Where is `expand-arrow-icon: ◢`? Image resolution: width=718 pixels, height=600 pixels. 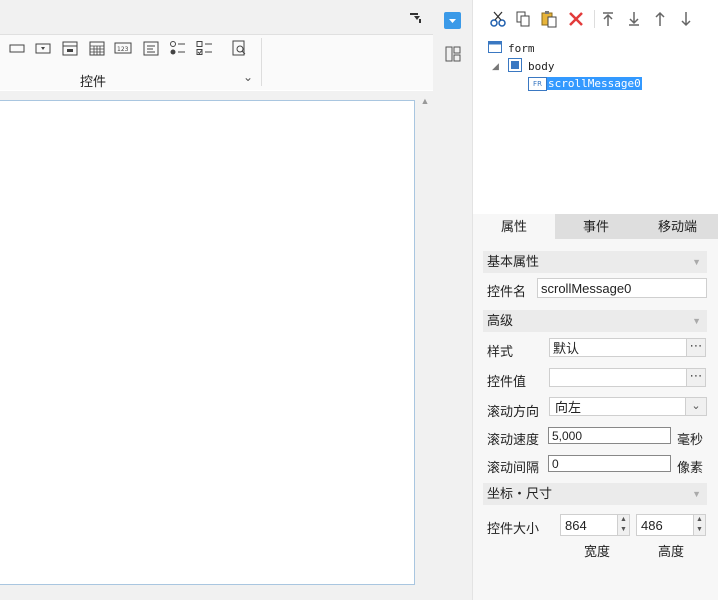
expand-arrow-icon: ◢ is located at coordinates (495, 66).